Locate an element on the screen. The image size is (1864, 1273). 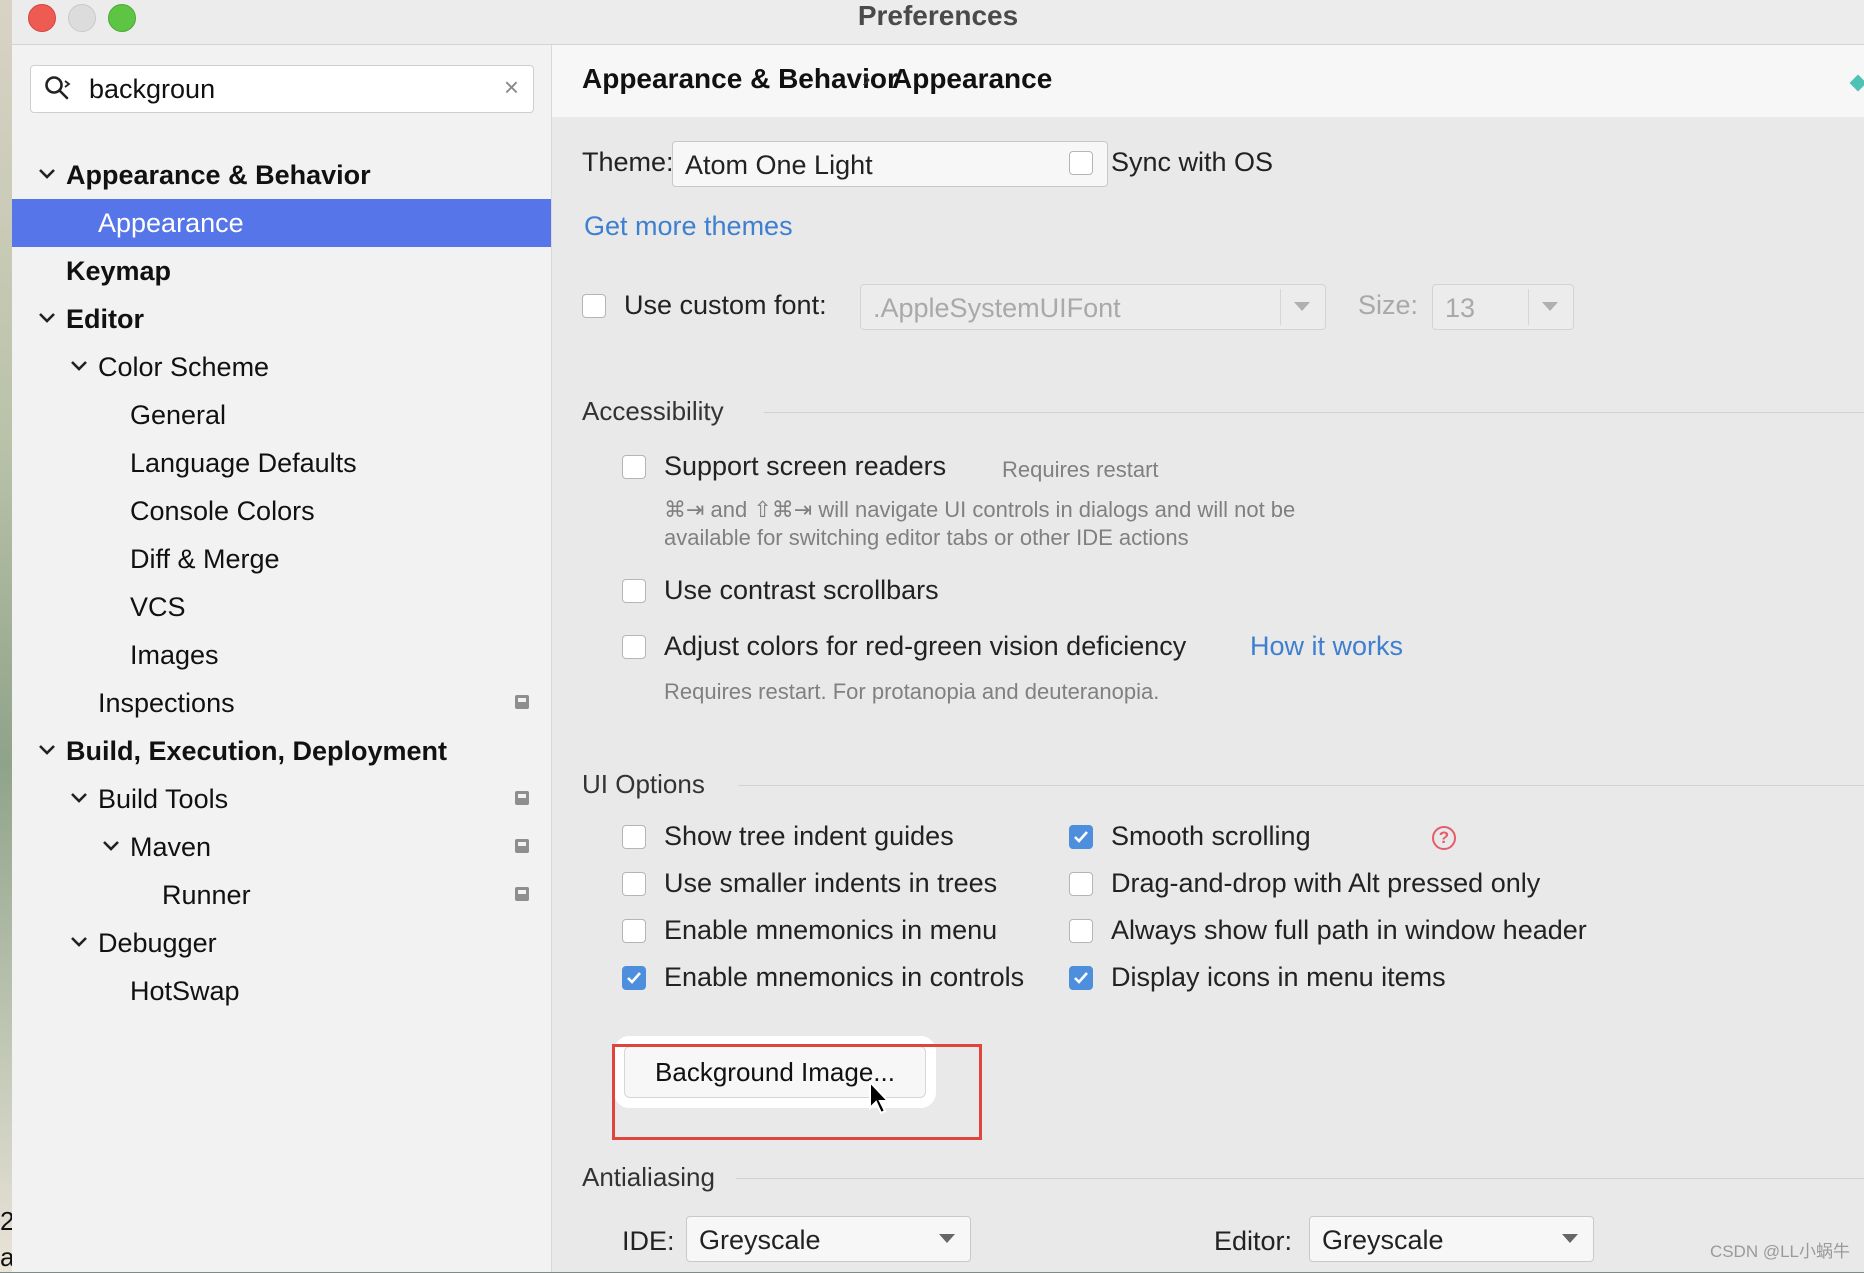
mouse-cursor-icon is located at coordinates (880, 1097).